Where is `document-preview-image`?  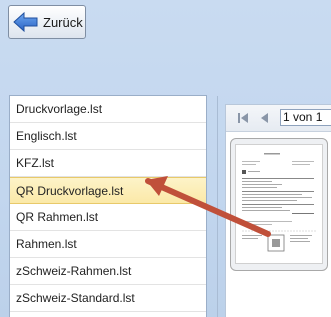
document-preview-image is located at coordinates (279, 202).